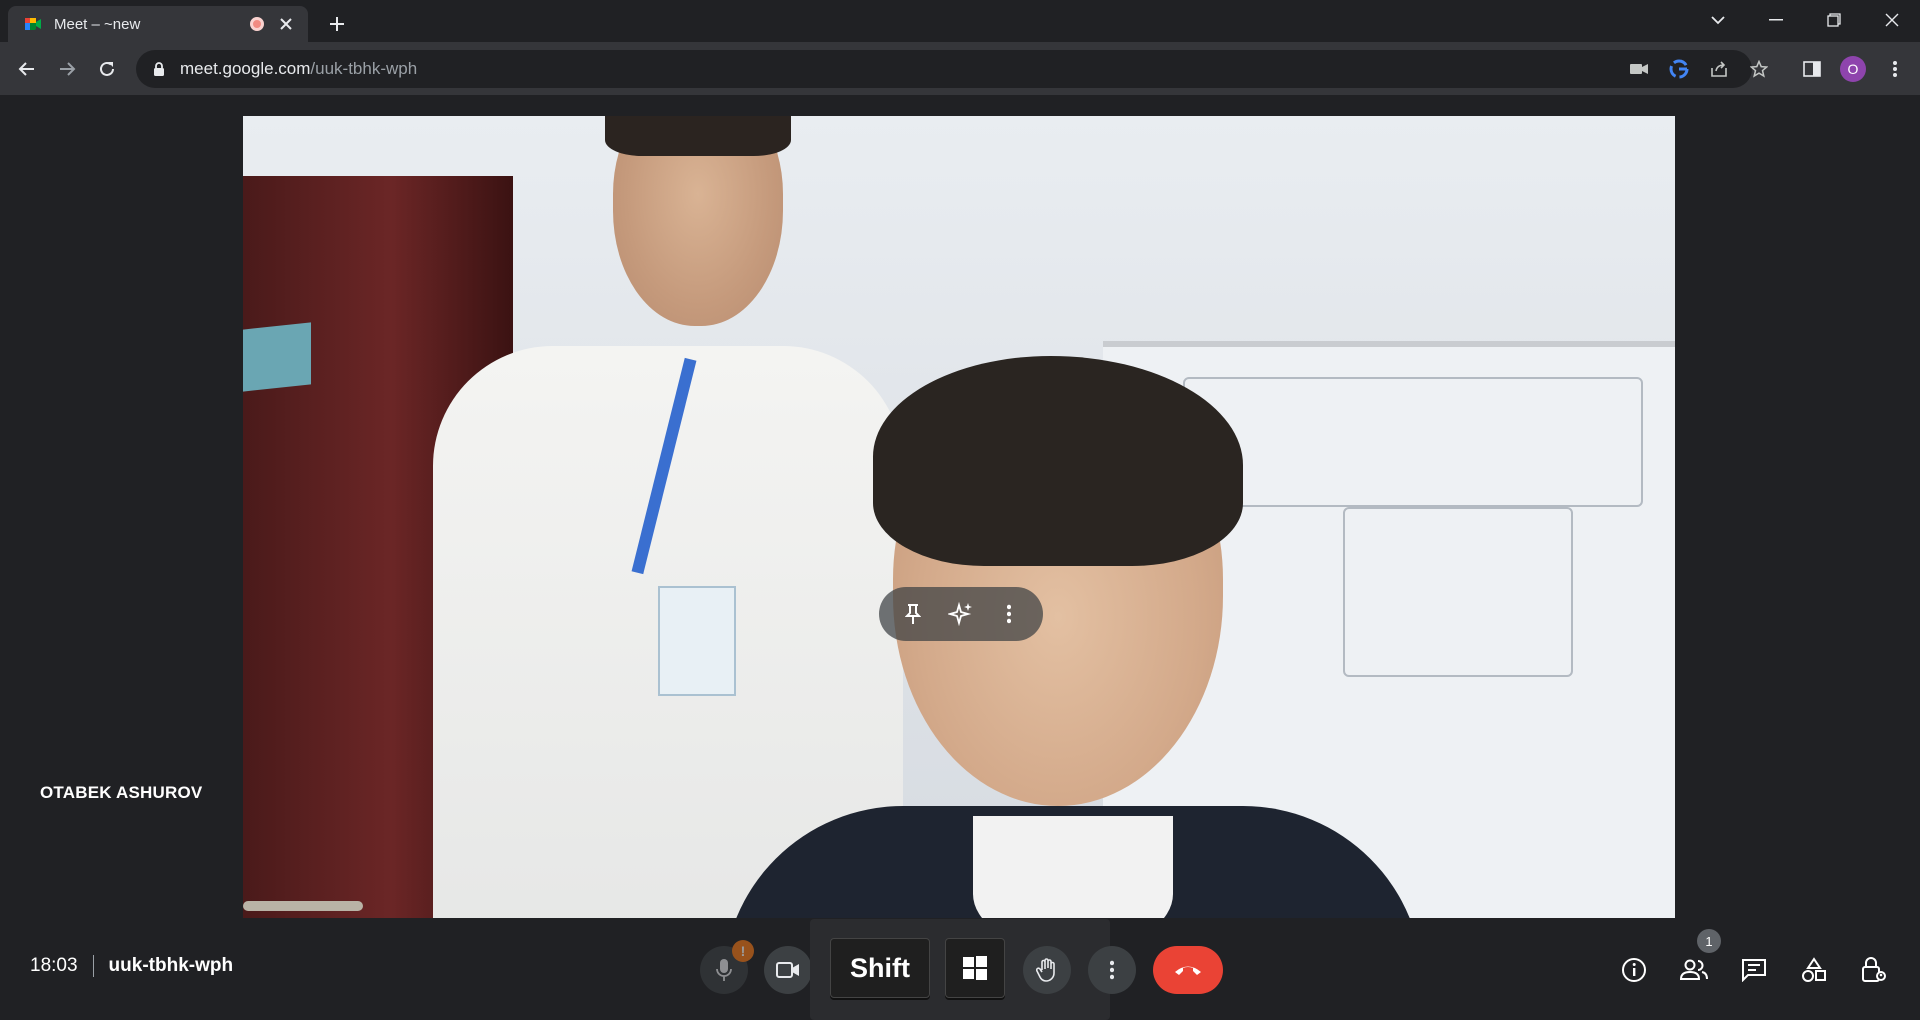 Image resolution: width=1920 pixels, height=1020 pixels. What do you see at coordinates (97, 24) in the screenshot?
I see `tab-title: Meet – ~new` at bounding box center [97, 24].